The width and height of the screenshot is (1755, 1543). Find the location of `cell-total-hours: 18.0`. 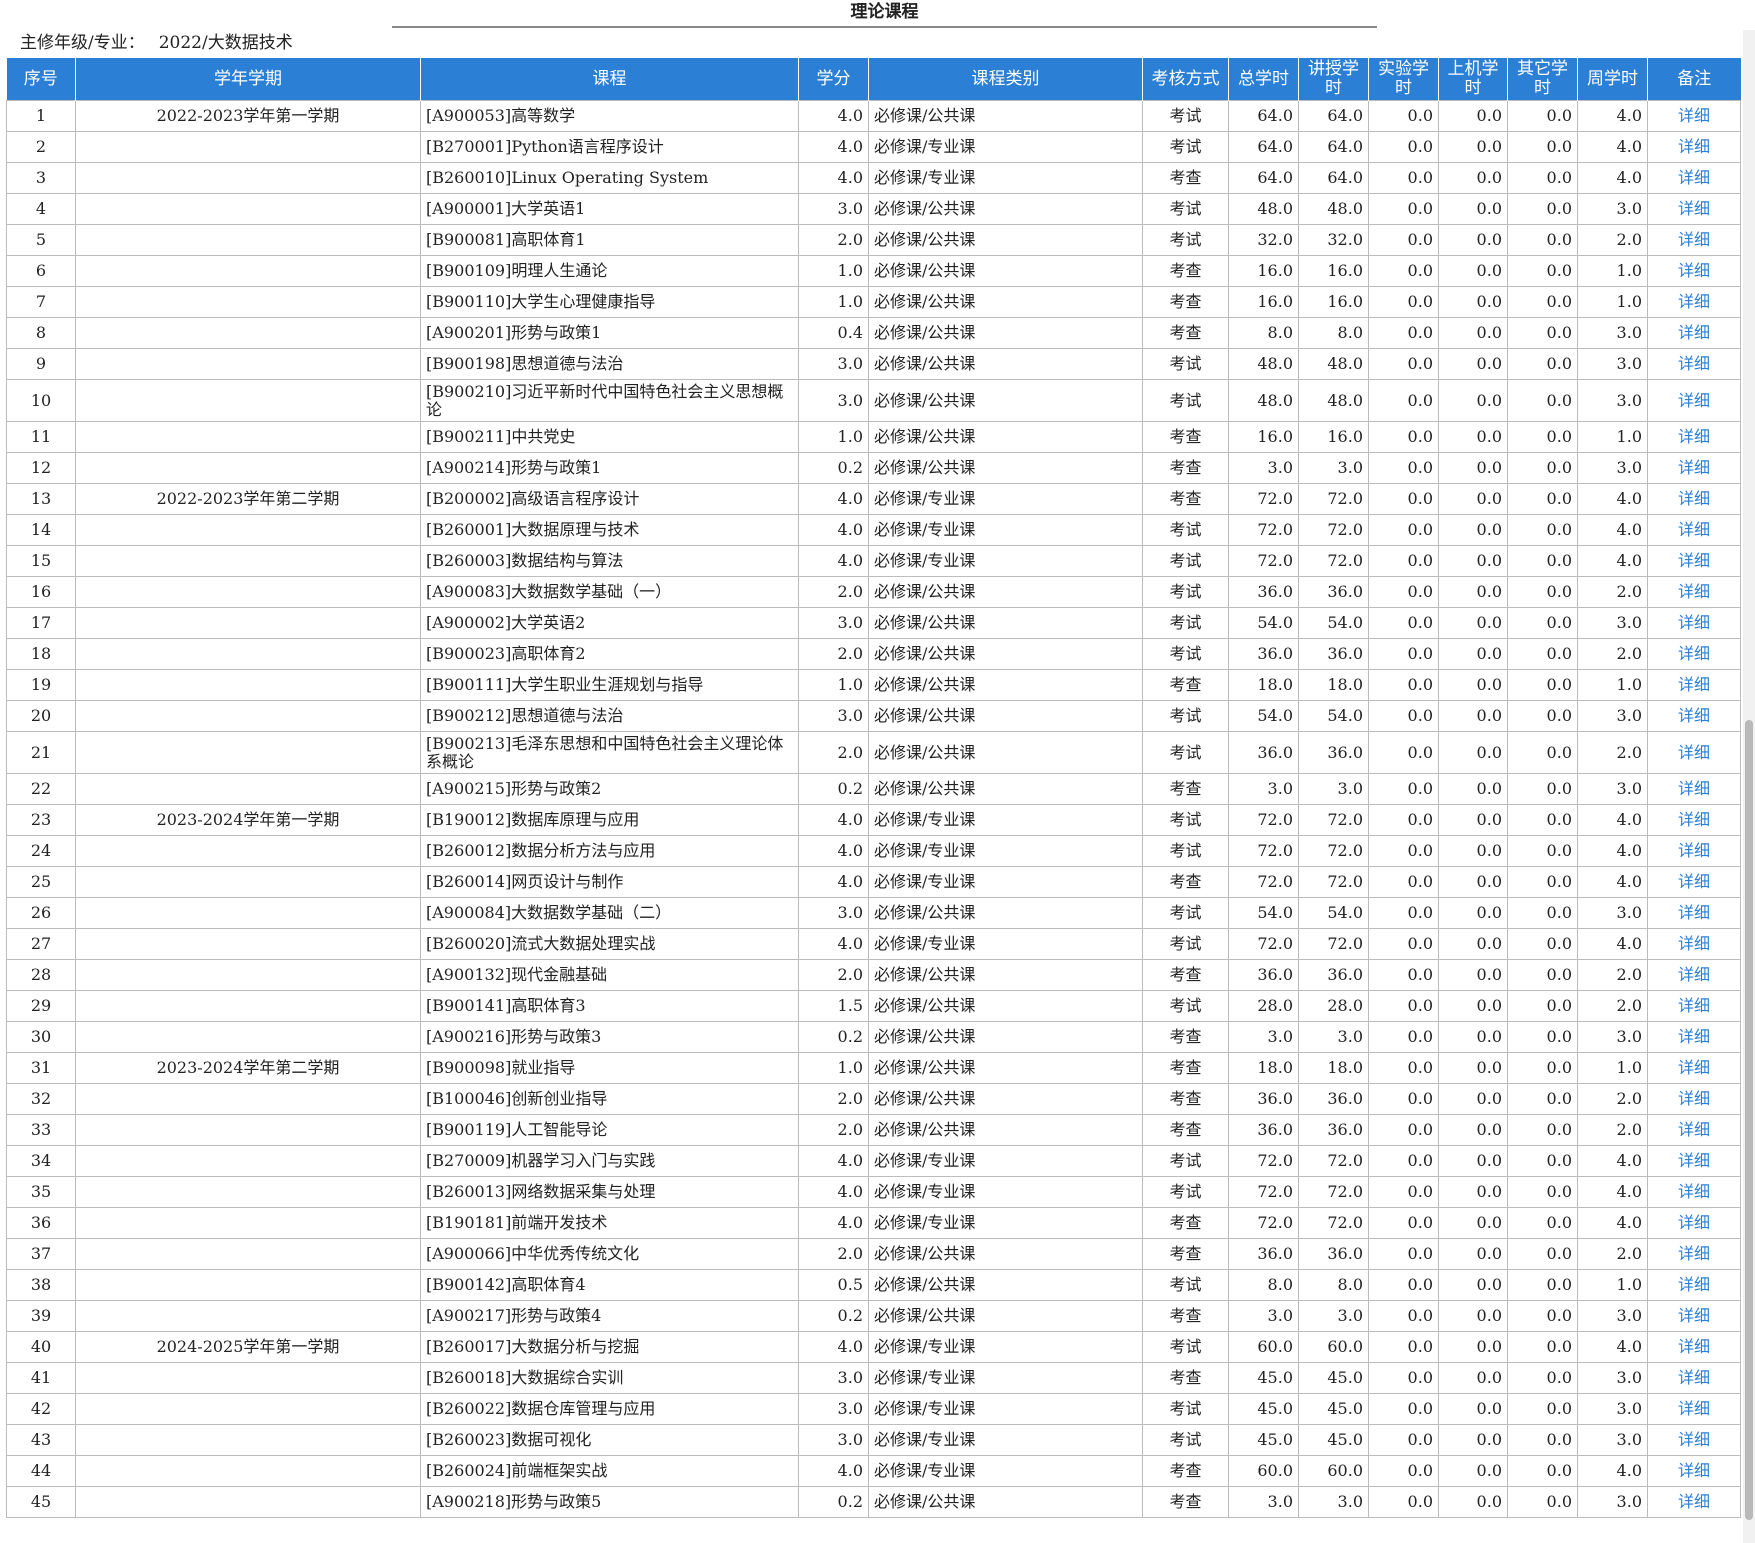

cell-total-hours: 18.0 is located at coordinates (1263, 685).